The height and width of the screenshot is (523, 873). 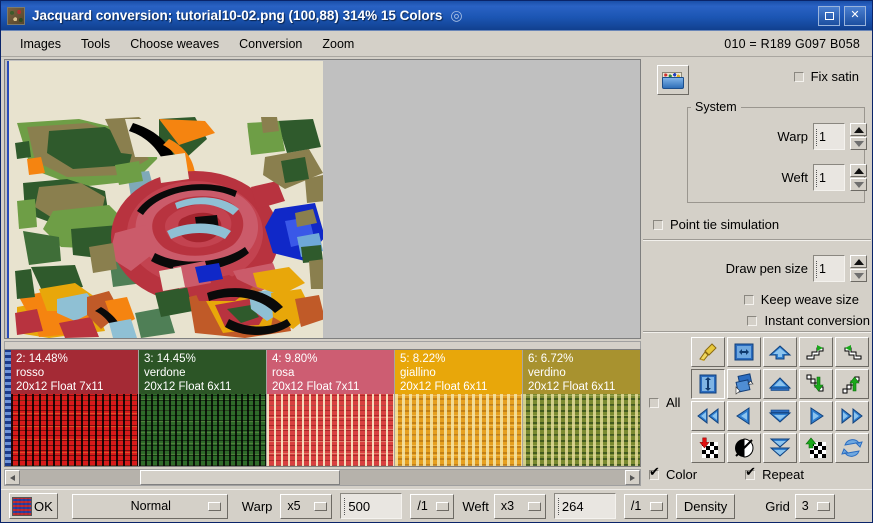 What do you see at coordinates (316, 387) in the screenshot?
I see `swatch-weave: 20x12 Float 7x11` at bounding box center [316, 387].